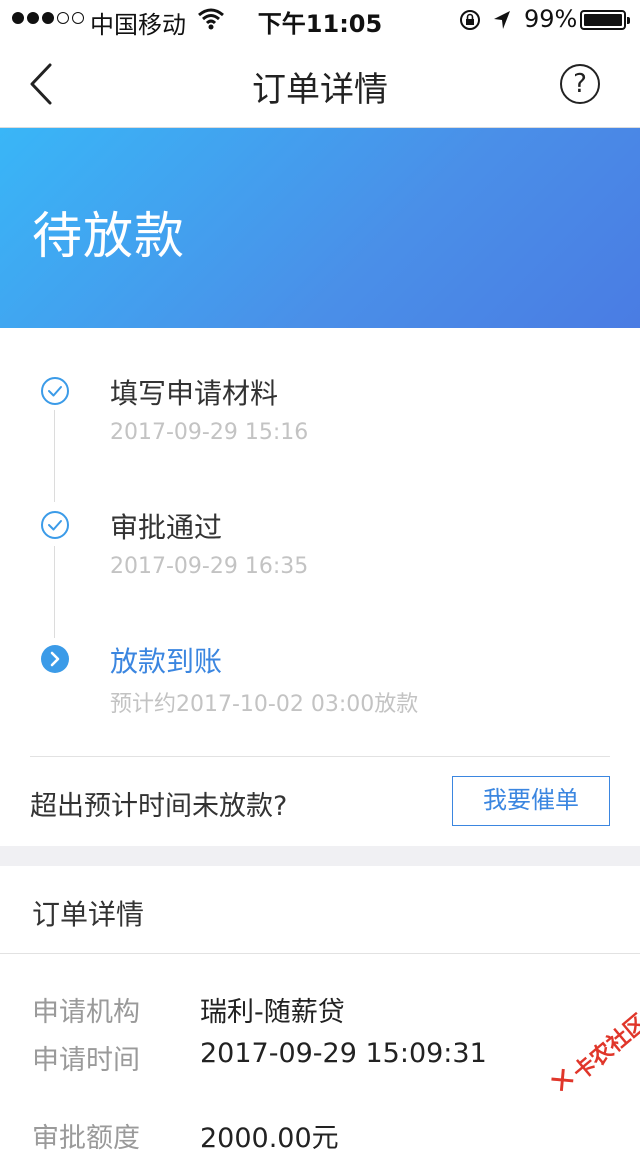 This screenshot has width=640, height=1156. I want to click on status-bar: 中国移动 下午11:05 99%, so click(320, 20).